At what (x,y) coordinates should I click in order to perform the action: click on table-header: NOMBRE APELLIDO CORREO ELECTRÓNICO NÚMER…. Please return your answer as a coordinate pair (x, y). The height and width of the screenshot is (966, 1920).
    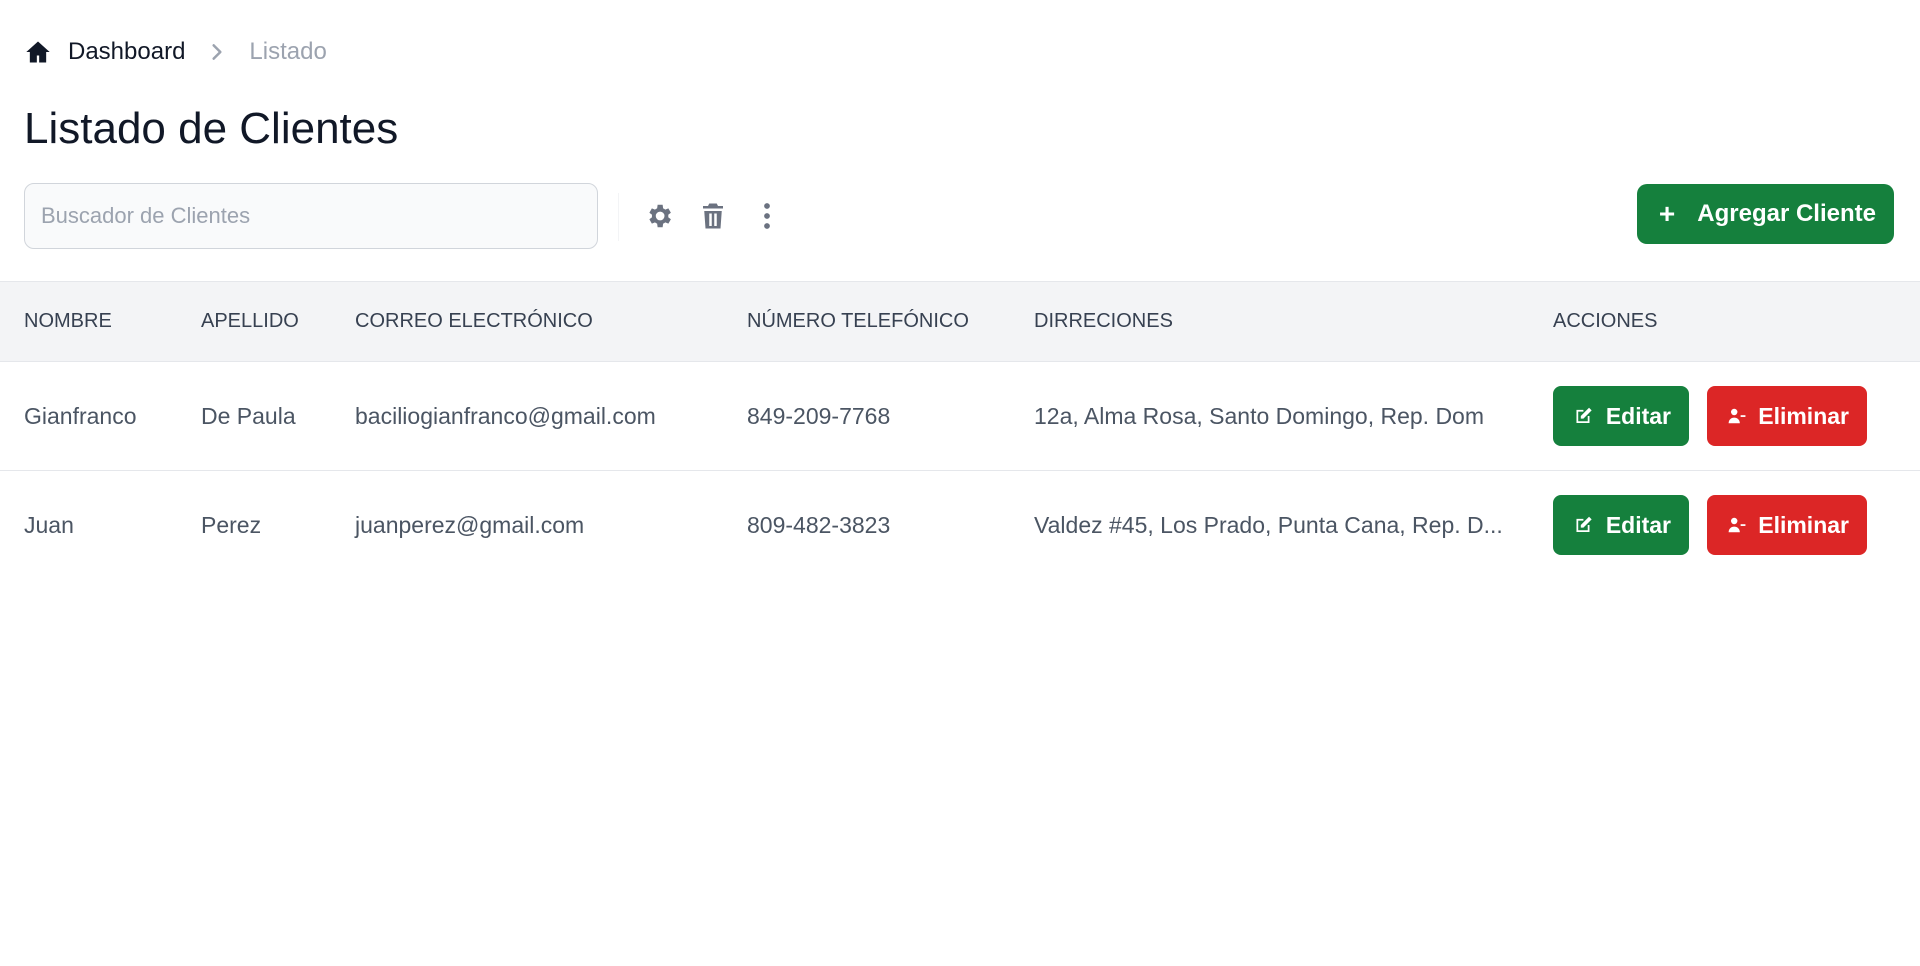
    Looking at the image, I should click on (960, 321).